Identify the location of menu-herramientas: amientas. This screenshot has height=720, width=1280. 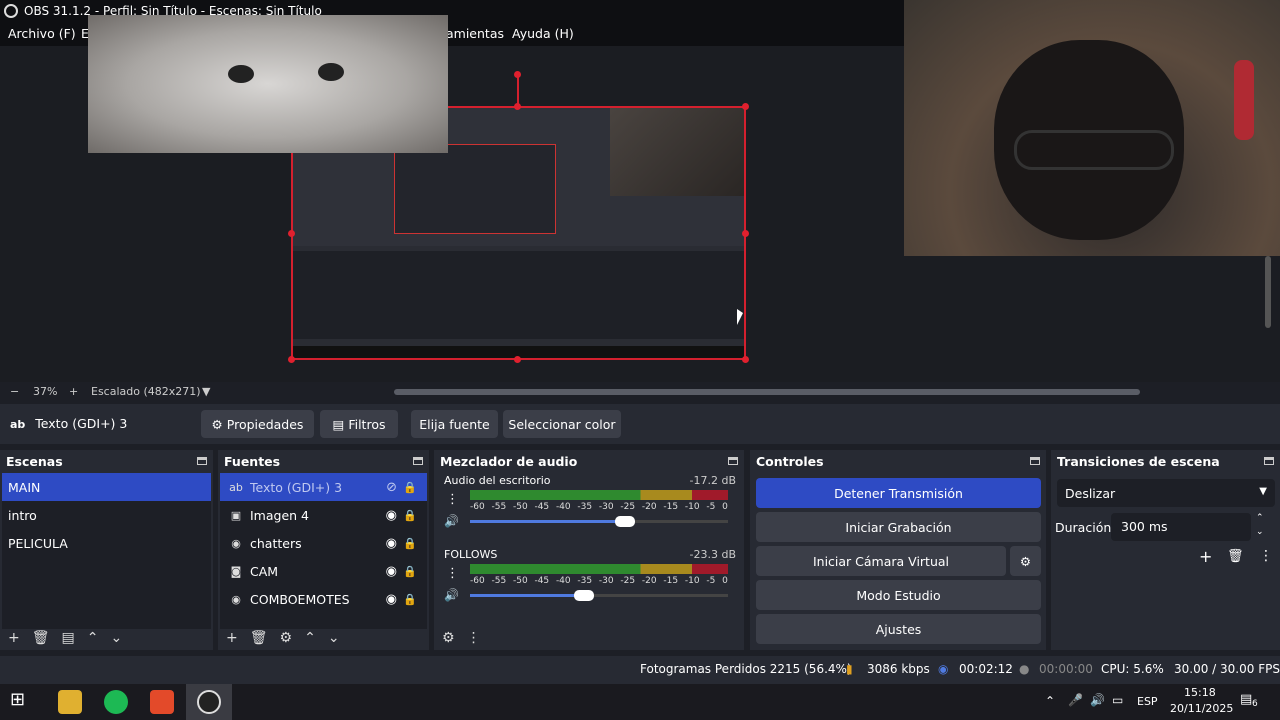
(475, 33).